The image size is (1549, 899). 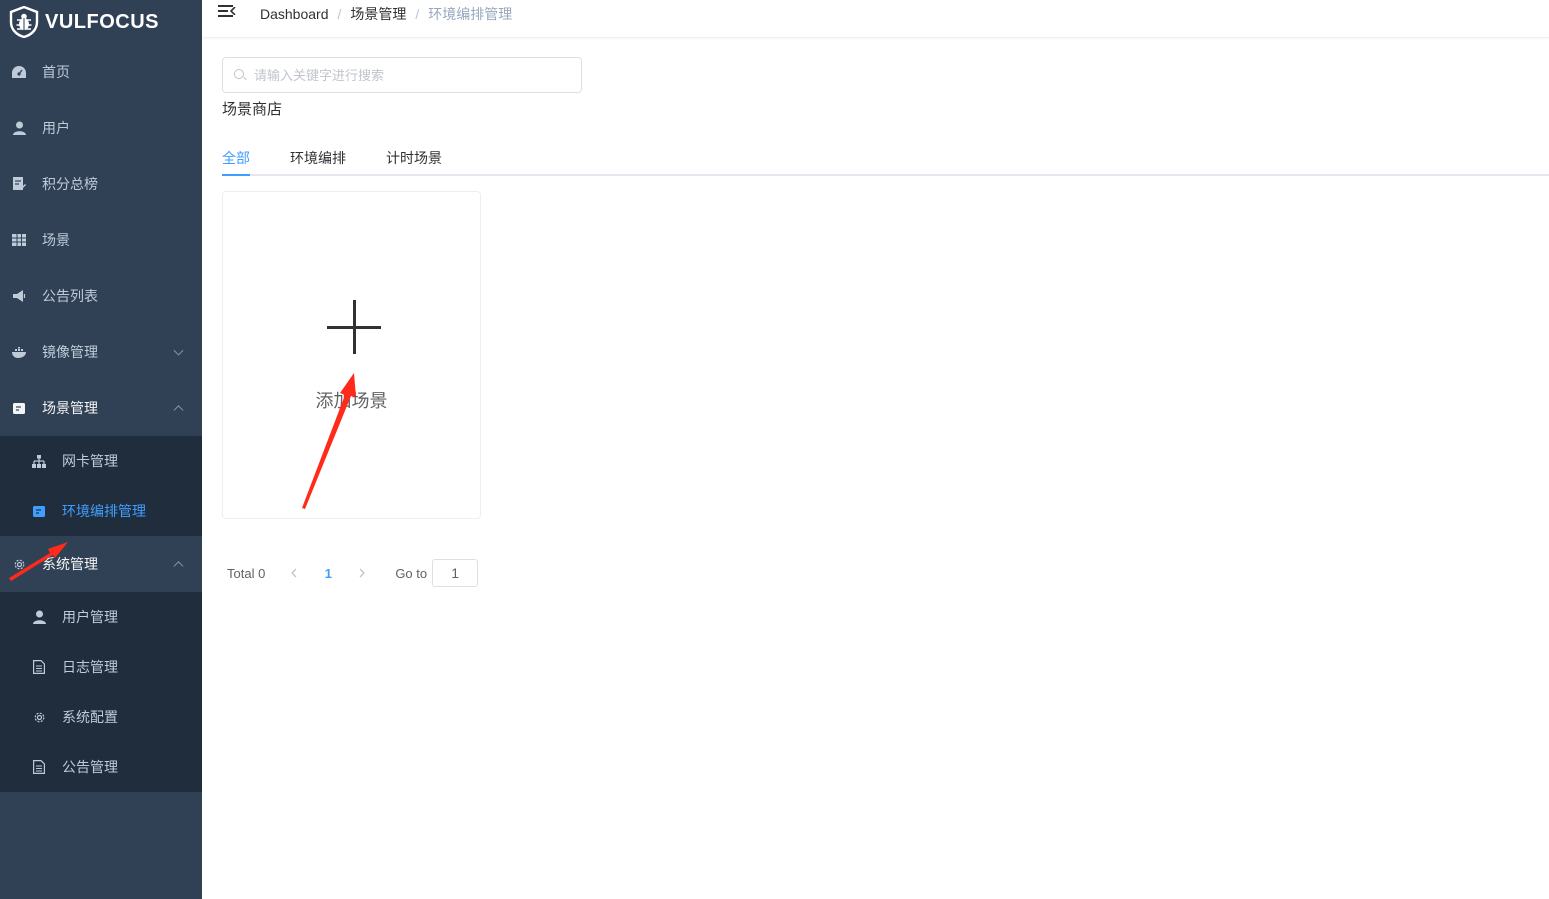 I want to click on search-box, so click(x=402, y=75).